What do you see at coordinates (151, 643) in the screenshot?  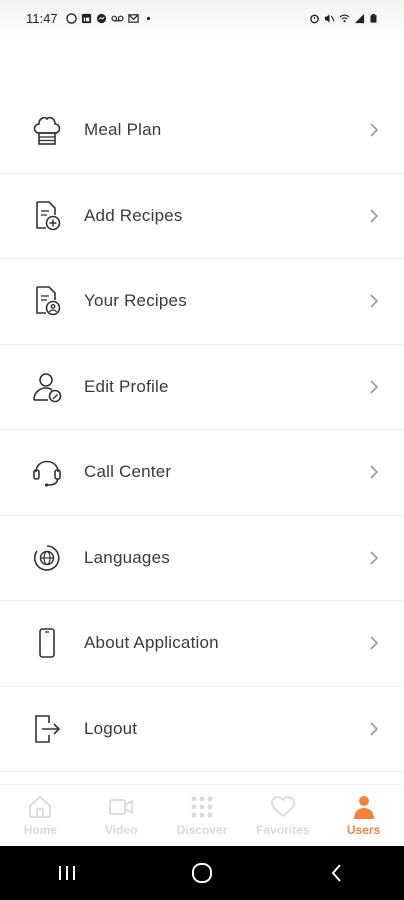 I see `menu-item-label: About Application` at bounding box center [151, 643].